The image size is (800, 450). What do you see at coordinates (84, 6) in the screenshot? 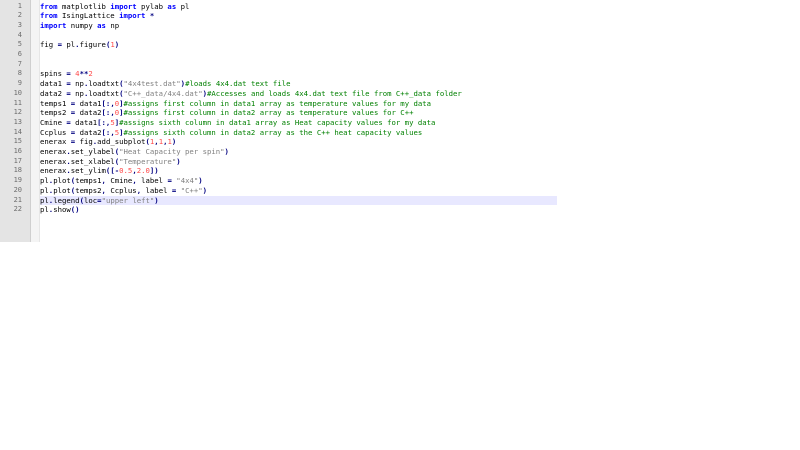
I see `code-token: matplotlib` at bounding box center [84, 6].